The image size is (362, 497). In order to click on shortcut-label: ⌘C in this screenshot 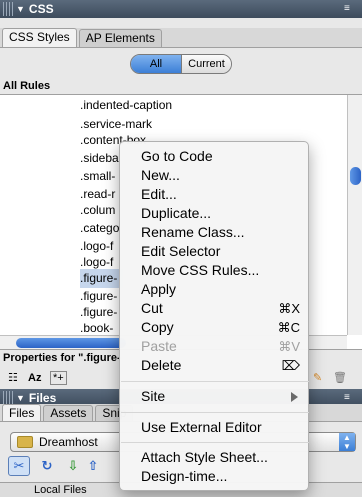, I will do `click(288, 327)`.